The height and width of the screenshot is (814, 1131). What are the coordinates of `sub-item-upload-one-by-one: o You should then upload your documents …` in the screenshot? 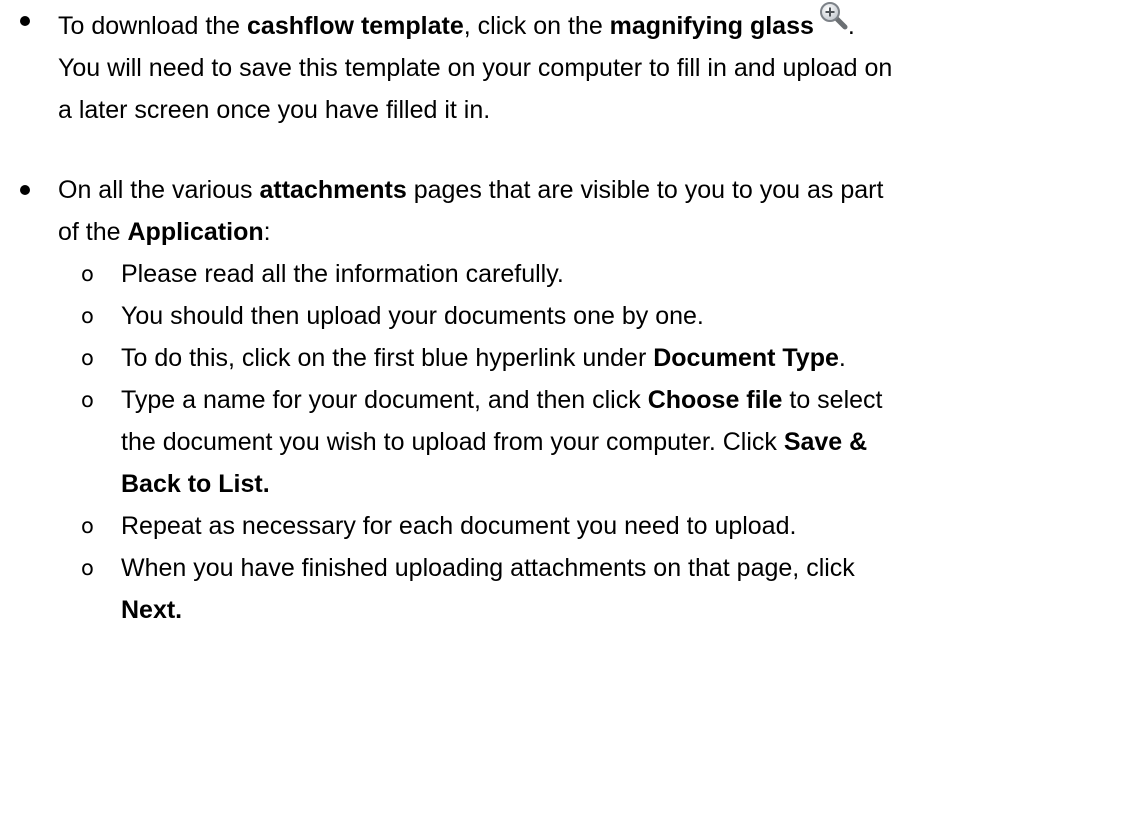 It's located at (588, 316).